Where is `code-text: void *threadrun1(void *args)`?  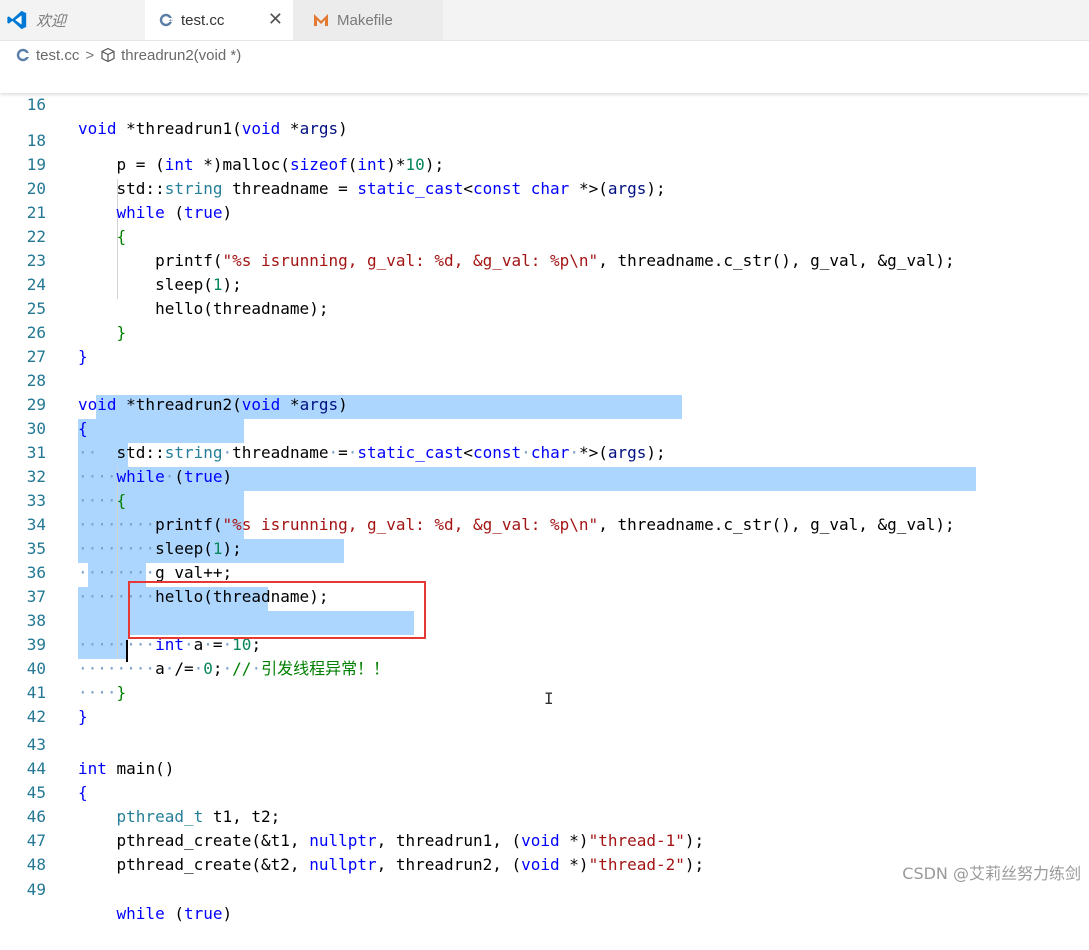
code-text: void *threadrun1(void *args) is located at coordinates (213, 128).